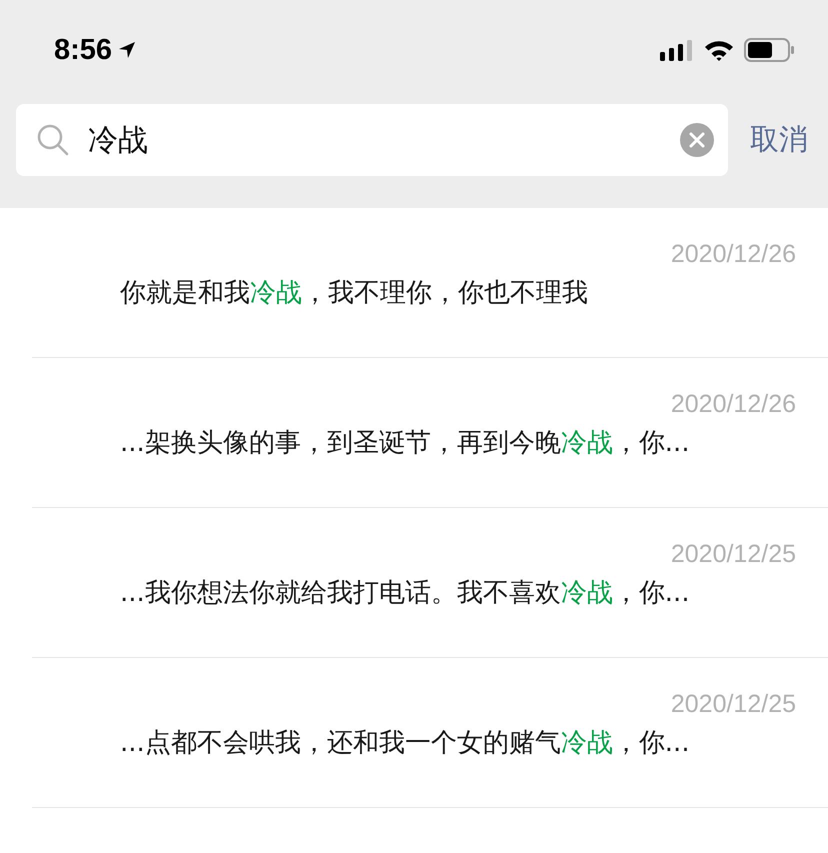 This screenshot has width=828, height=853. What do you see at coordinates (779, 140) in the screenshot?
I see `cancel-link: 取消` at bounding box center [779, 140].